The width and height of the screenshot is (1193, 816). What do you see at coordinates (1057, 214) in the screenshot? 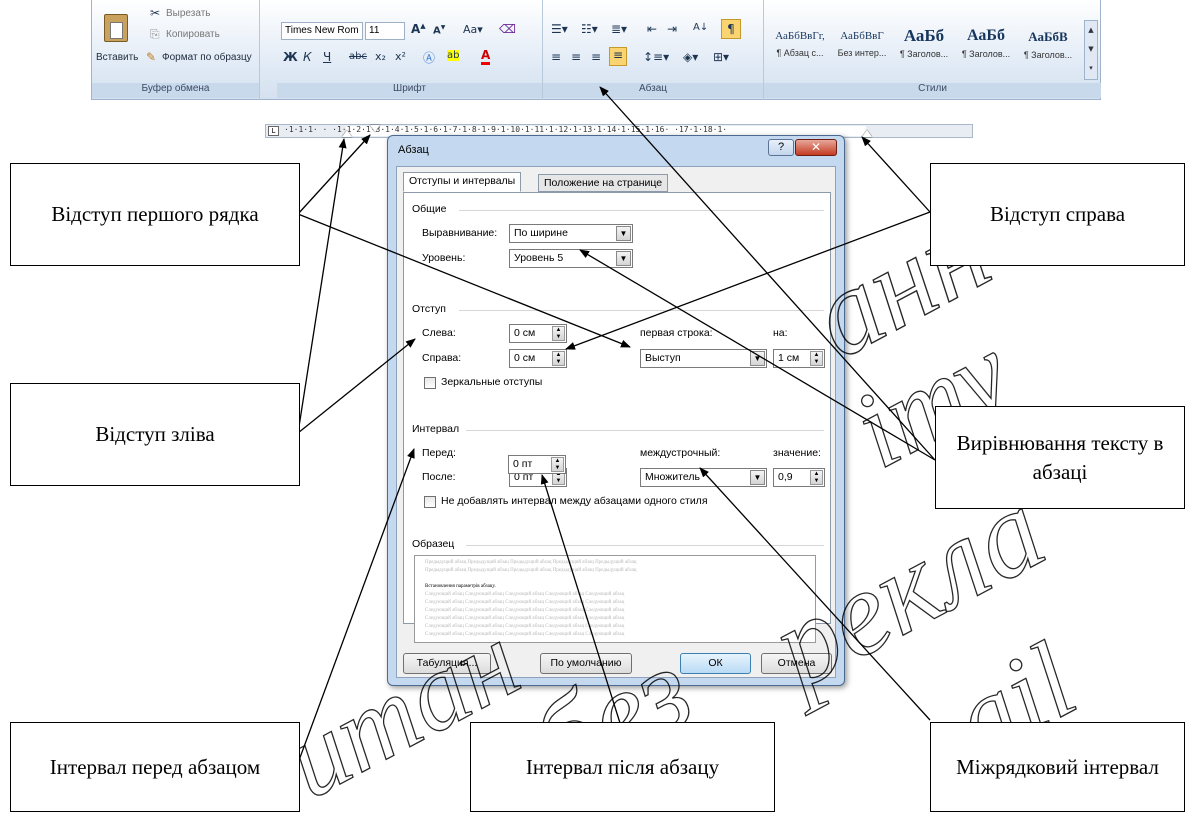
I see `callout-right-indent: Відступ справа` at bounding box center [1057, 214].